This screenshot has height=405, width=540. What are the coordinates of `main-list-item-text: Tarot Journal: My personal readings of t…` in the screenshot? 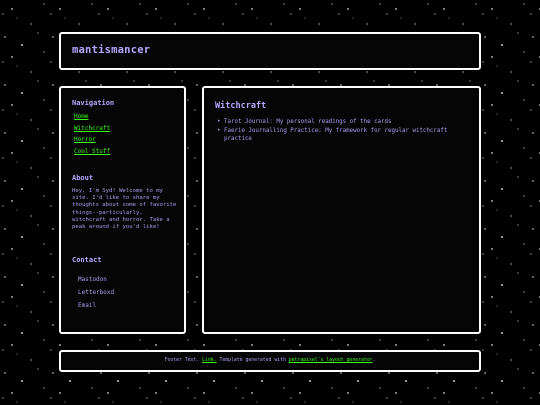 It's located at (308, 122).